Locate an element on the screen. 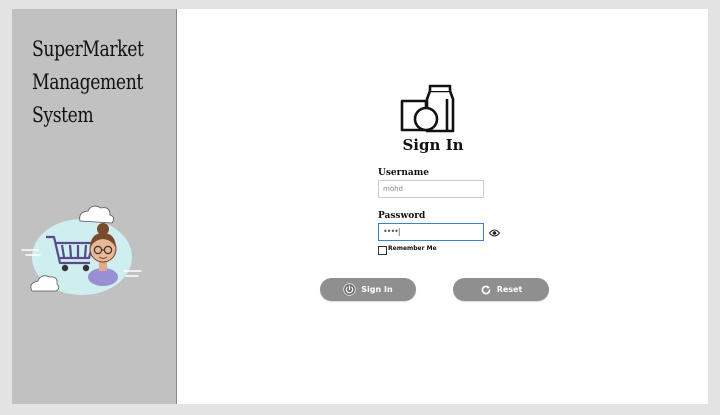  shopping-cart-illustration is located at coordinates (81, 250).